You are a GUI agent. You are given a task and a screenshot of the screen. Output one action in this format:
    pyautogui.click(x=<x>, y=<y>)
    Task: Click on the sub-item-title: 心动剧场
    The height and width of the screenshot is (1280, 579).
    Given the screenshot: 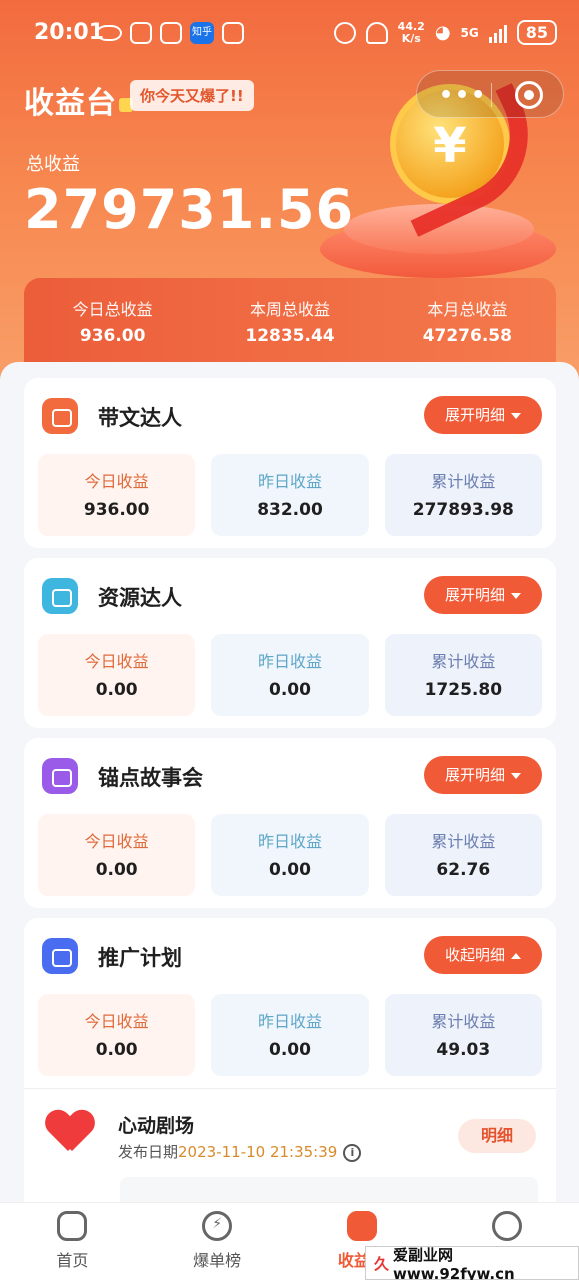 What is the action you would take?
    pyautogui.click(x=156, y=1126)
    